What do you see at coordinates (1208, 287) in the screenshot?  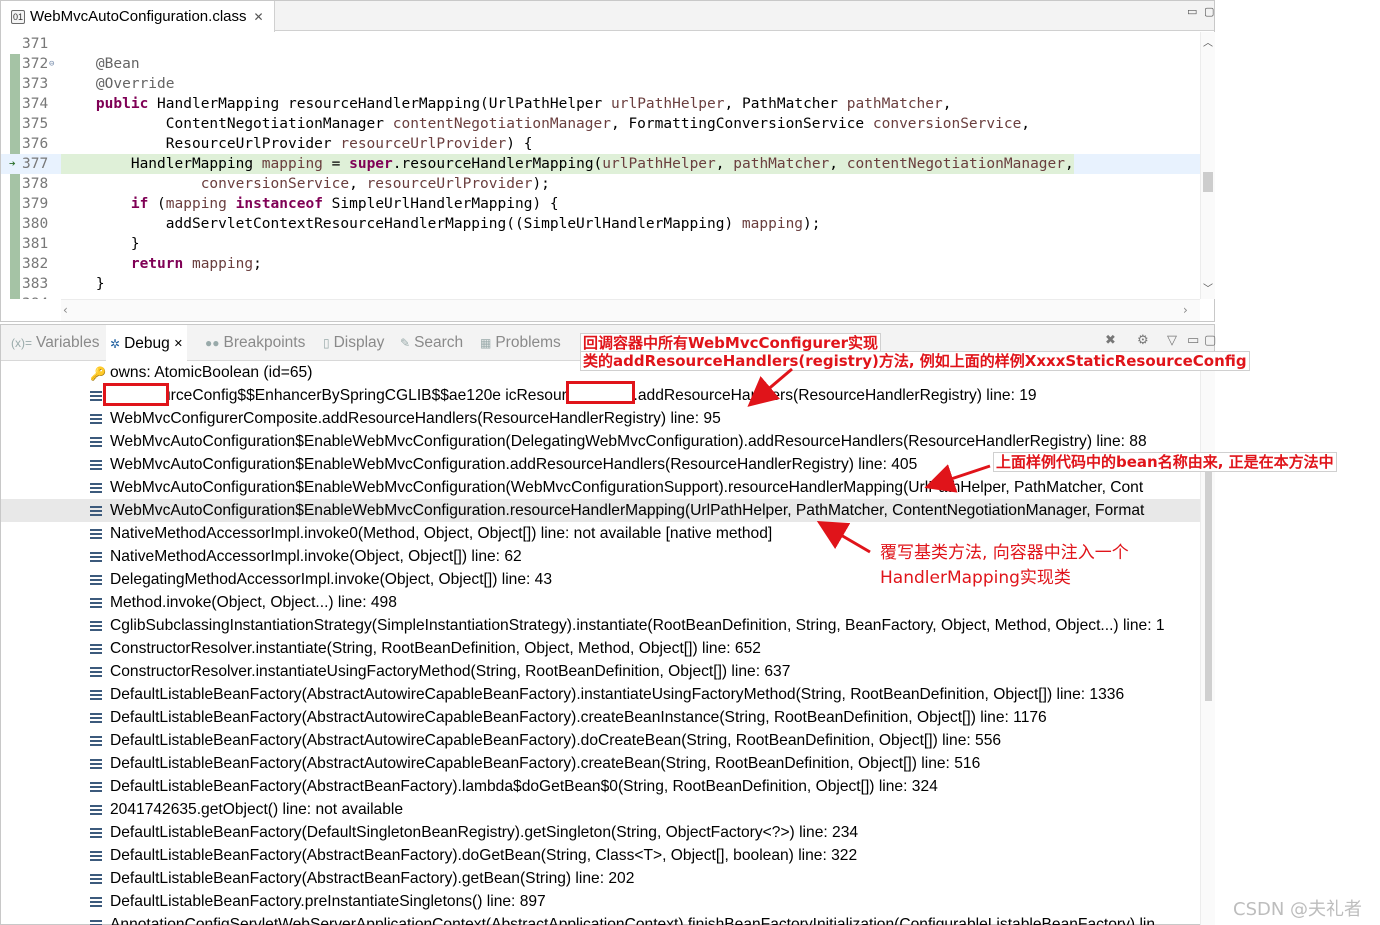 I see `scroll-down-icon: ﹀` at bounding box center [1208, 287].